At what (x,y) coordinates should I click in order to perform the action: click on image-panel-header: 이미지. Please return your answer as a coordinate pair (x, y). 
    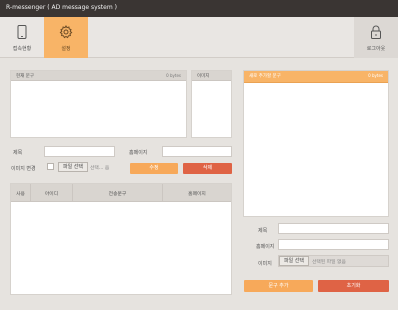
    Looking at the image, I should click on (211, 76).